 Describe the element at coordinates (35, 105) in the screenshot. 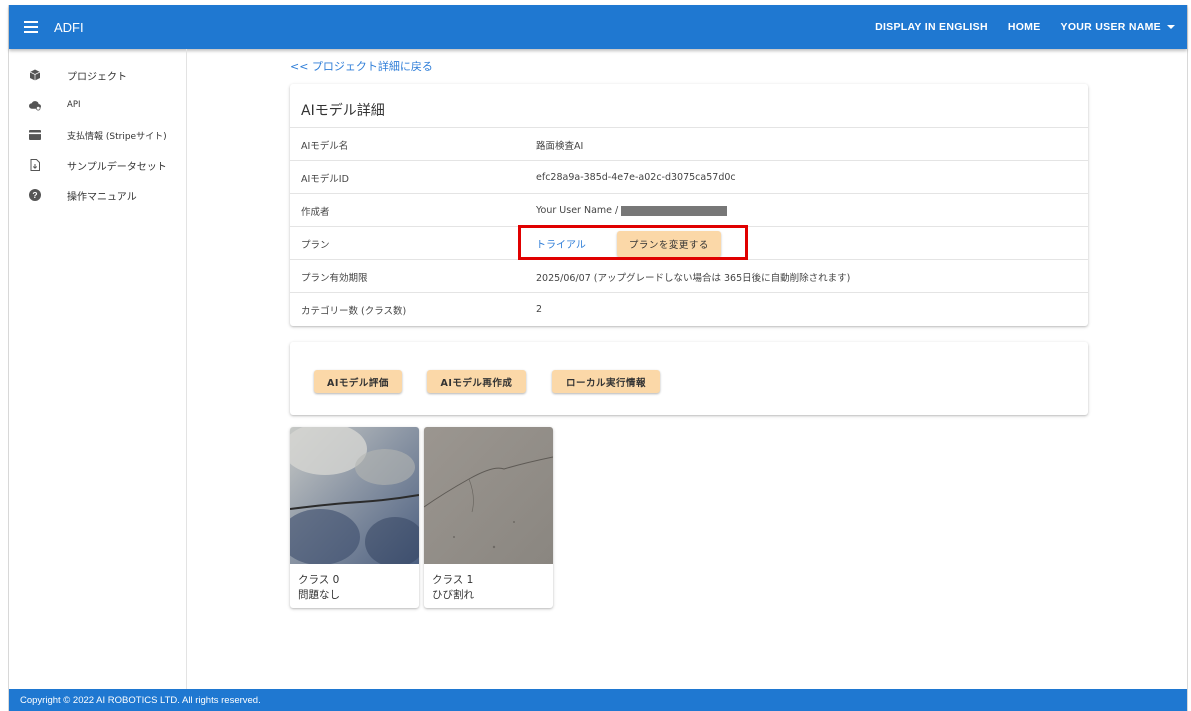

I see `cloud-api-icon` at that location.